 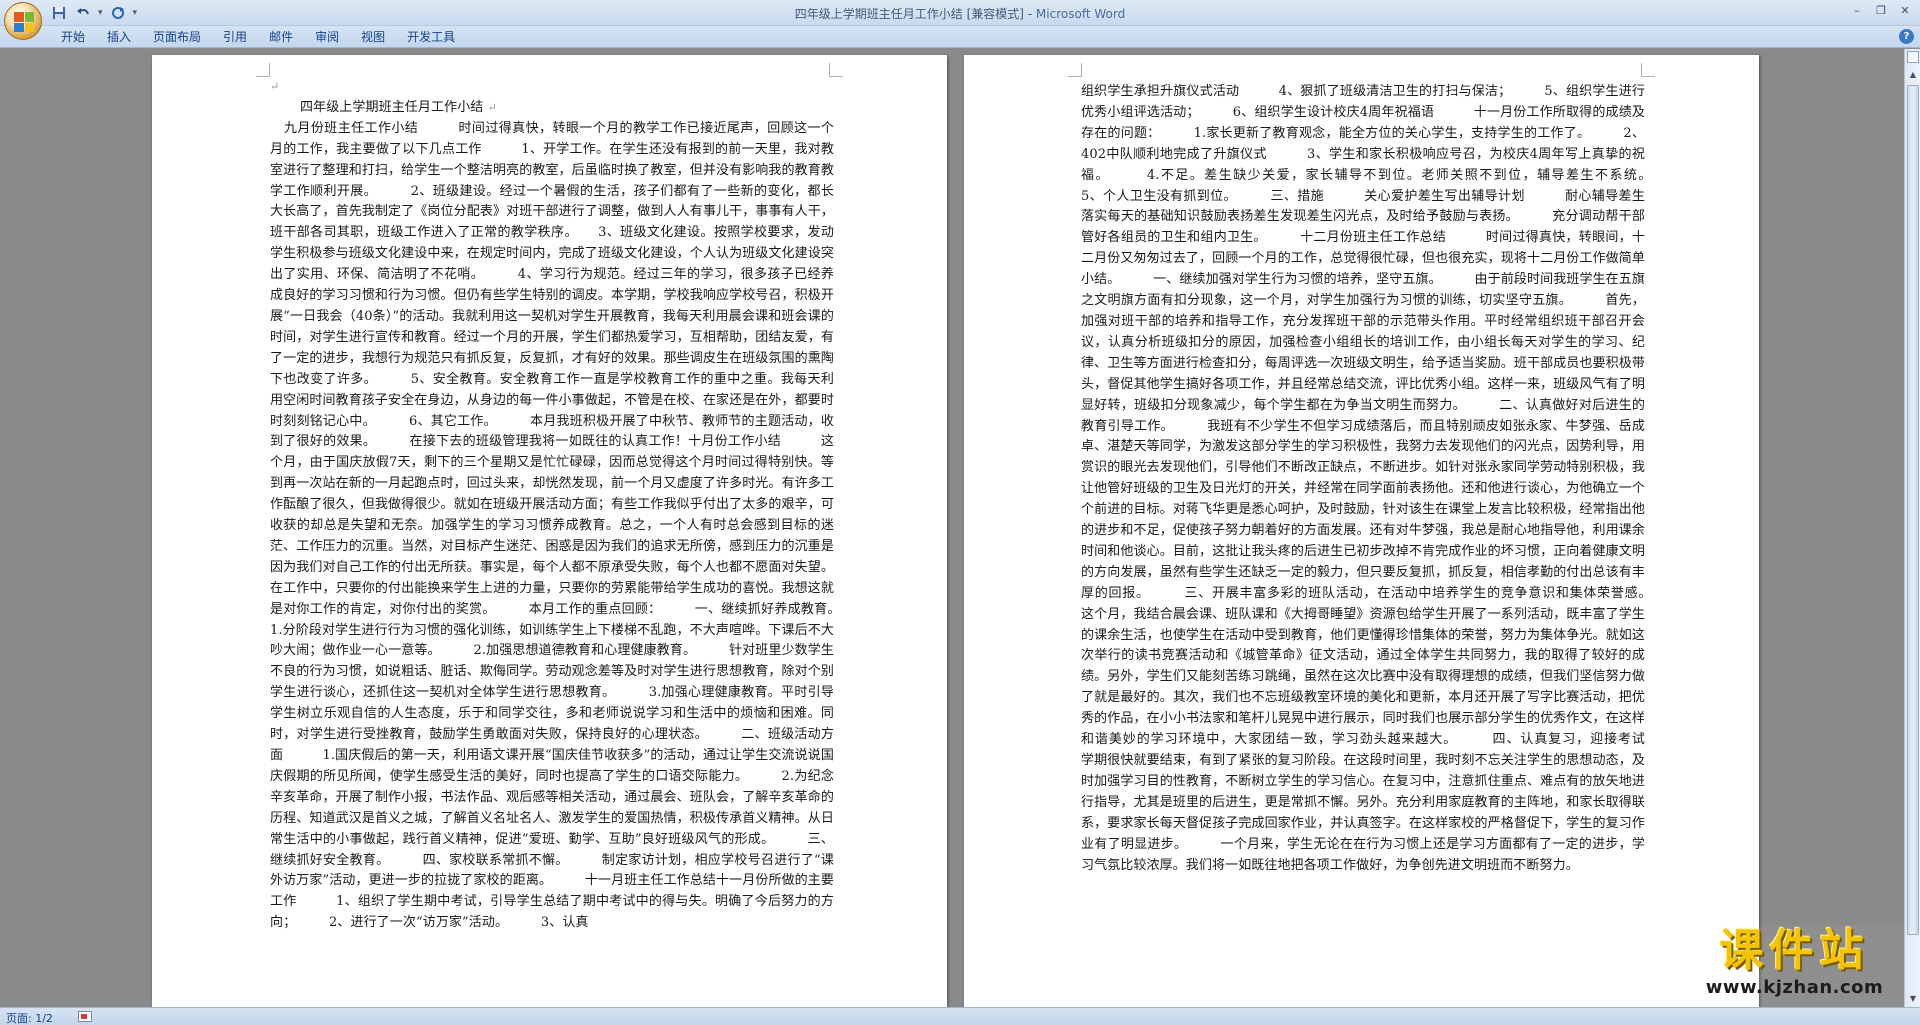 I want to click on window-title: 四年级上学期班主任月工作小结 [兼容模式] - Microsoft Word, so click(x=960, y=13).